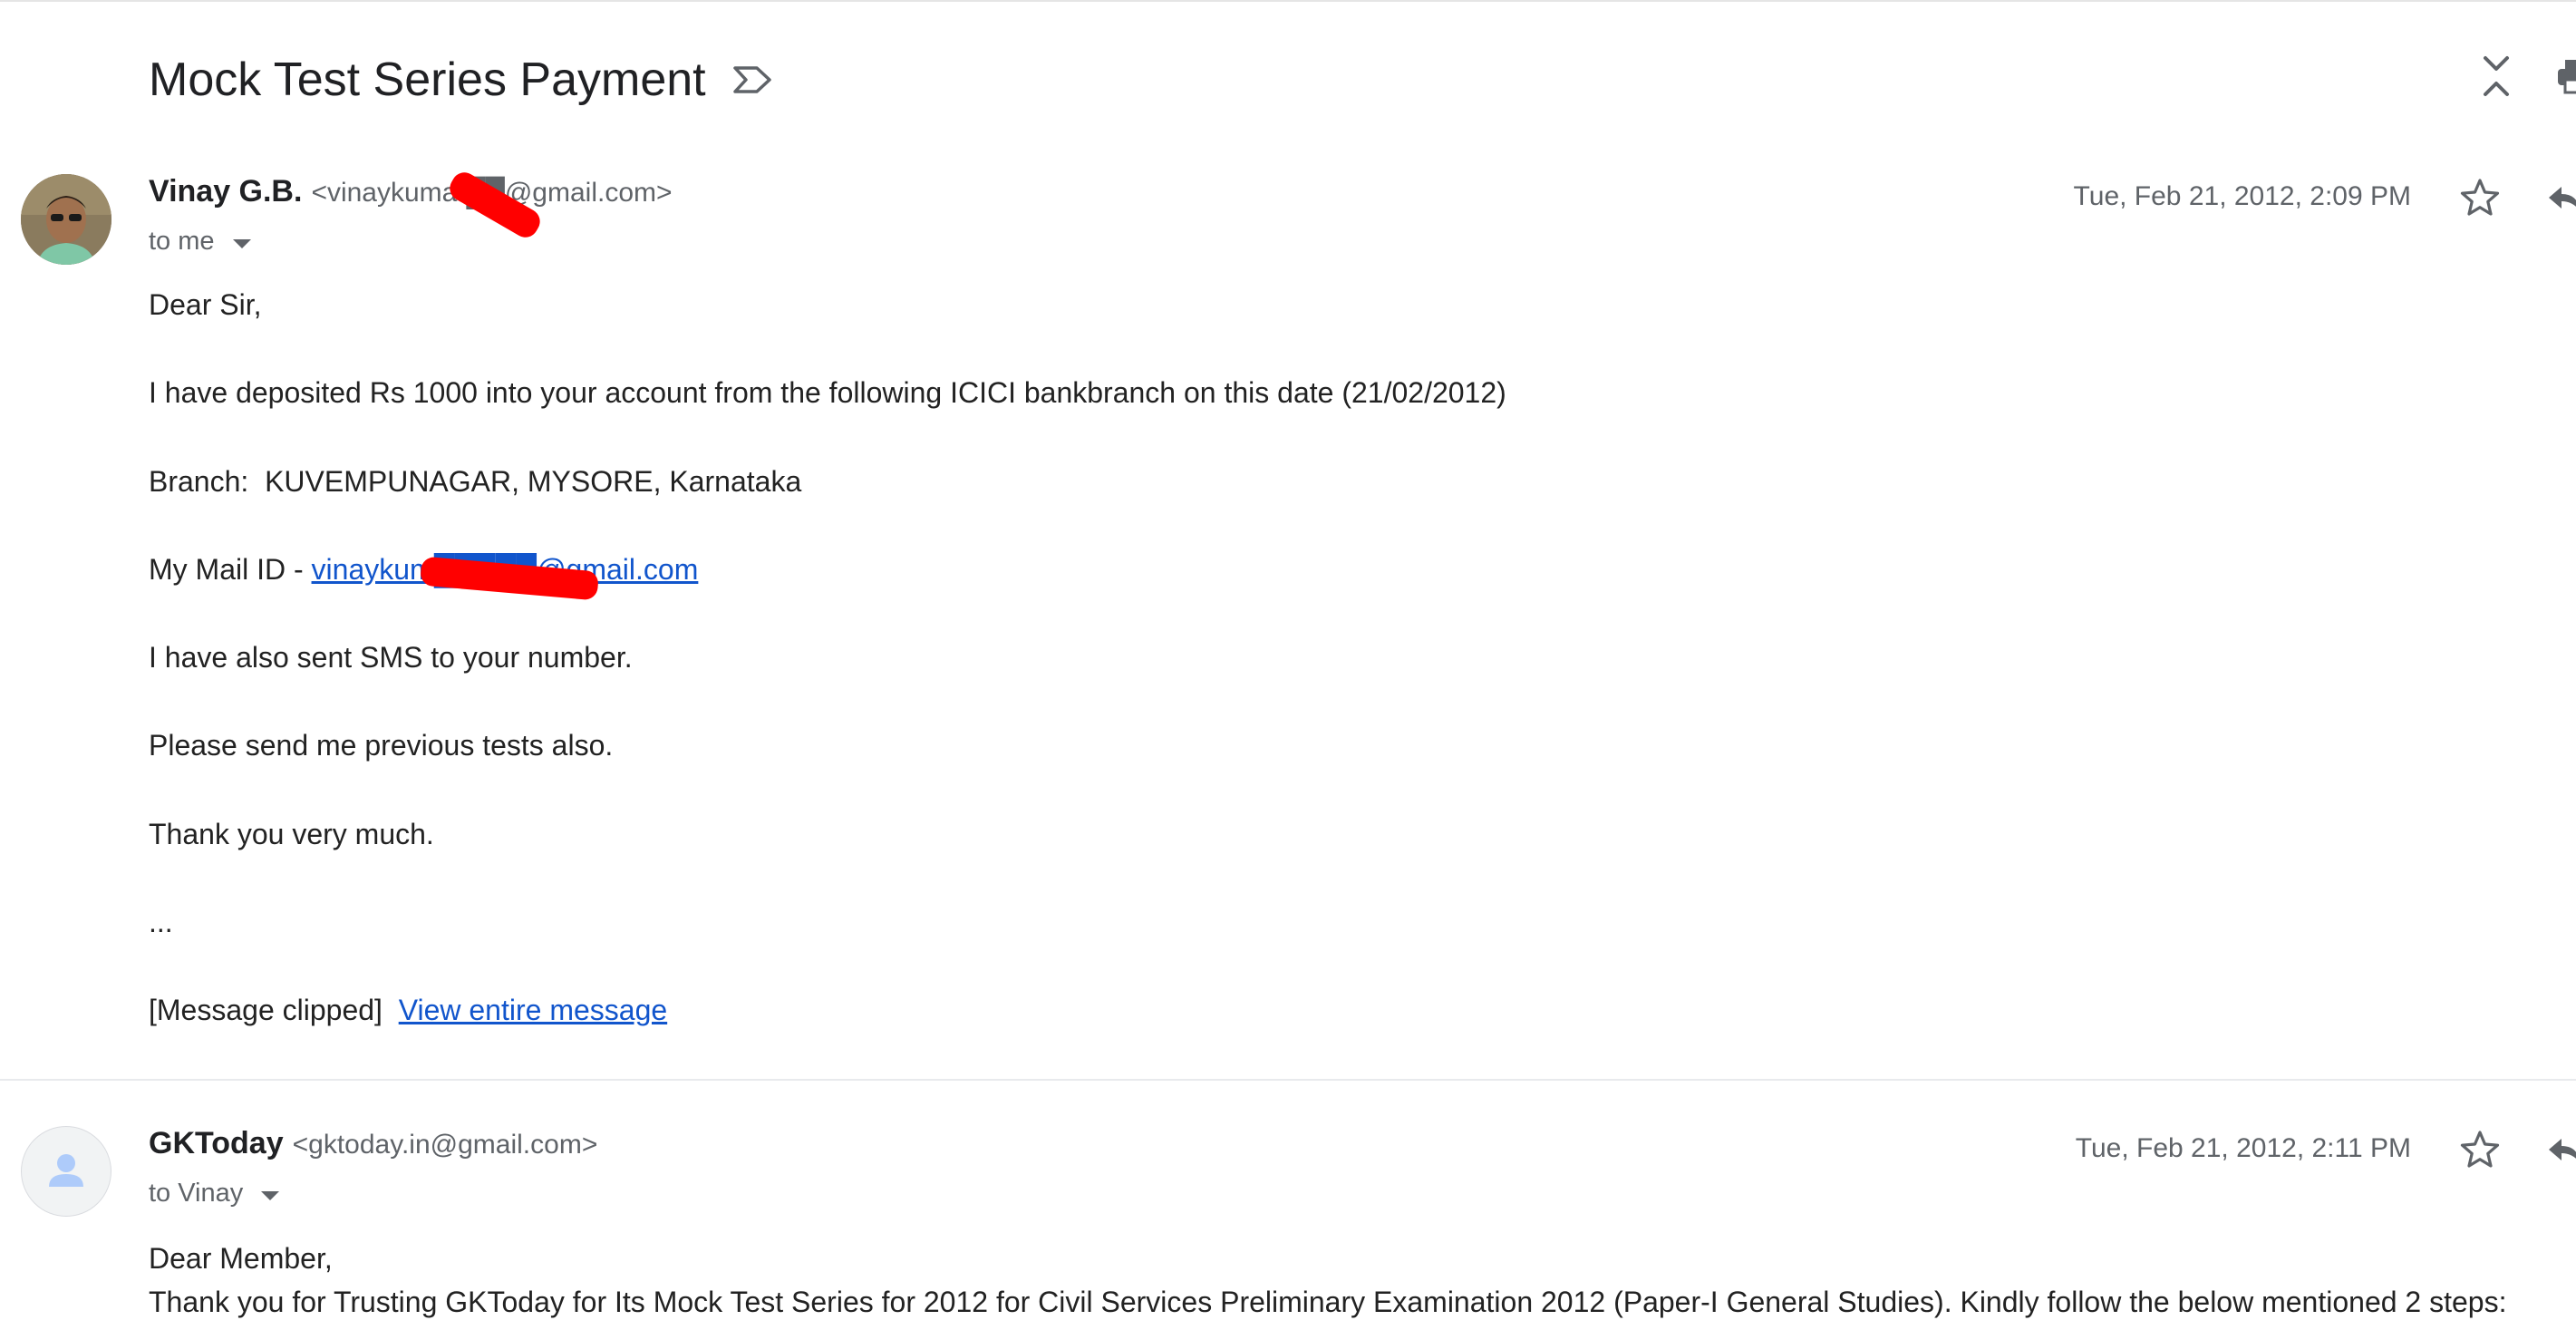 The height and width of the screenshot is (1330, 2576). I want to click on body-line: Dear Member,, so click(241, 1259).